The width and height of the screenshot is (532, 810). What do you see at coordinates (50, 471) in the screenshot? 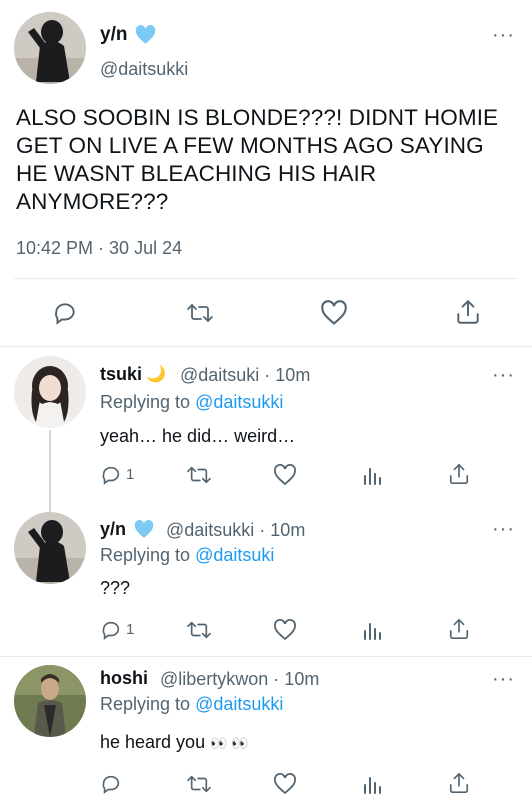
I see `thread-line` at bounding box center [50, 471].